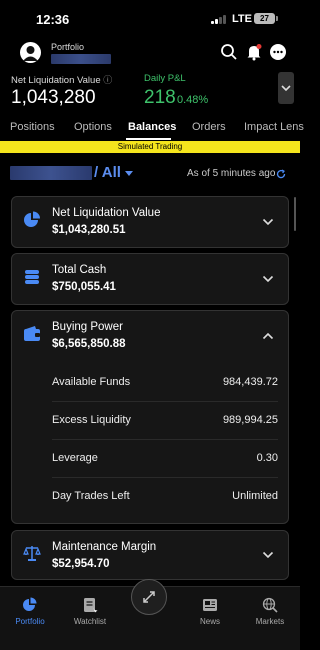 The width and height of the screenshot is (320, 650). I want to click on bell-icon, so click(254, 52).